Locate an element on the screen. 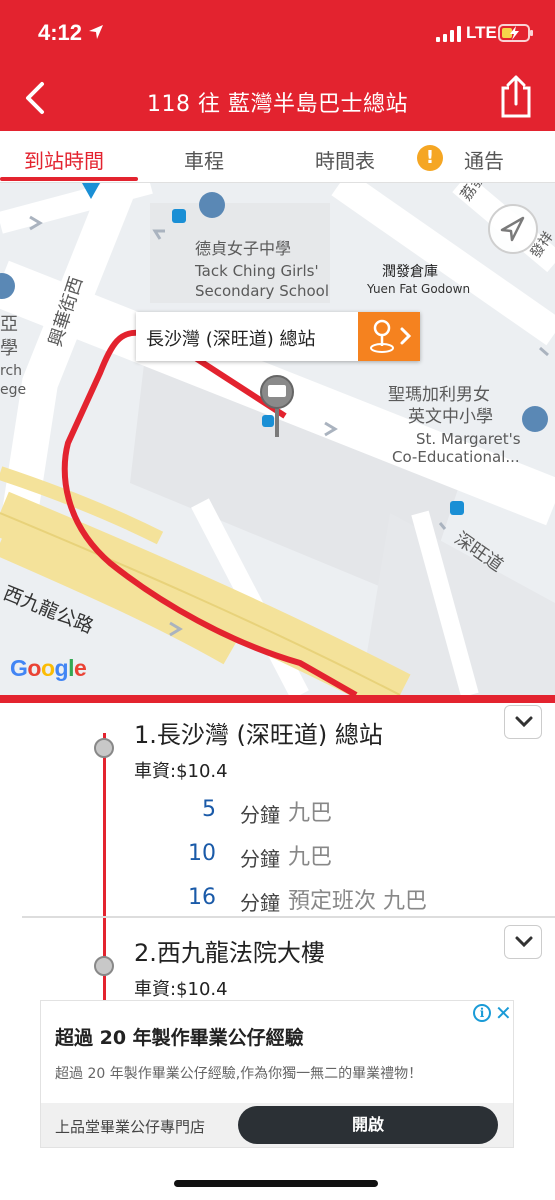 This screenshot has height=1200, width=555. compass-button is located at coordinates (513, 229).